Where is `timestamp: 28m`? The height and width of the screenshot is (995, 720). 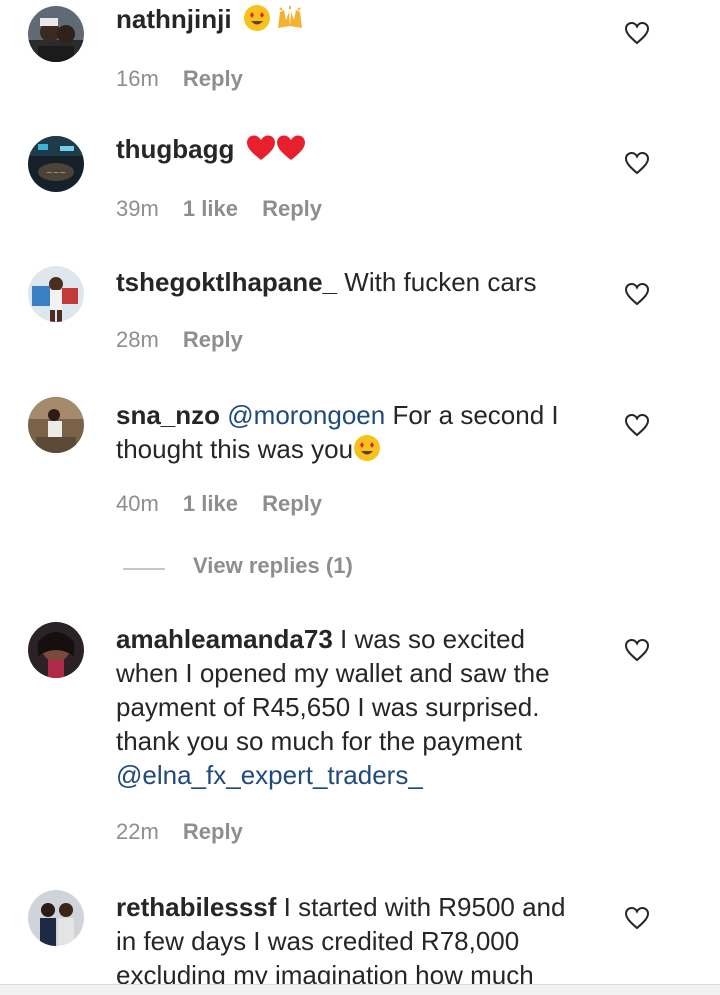 timestamp: 28m is located at coordinates (137, 339).